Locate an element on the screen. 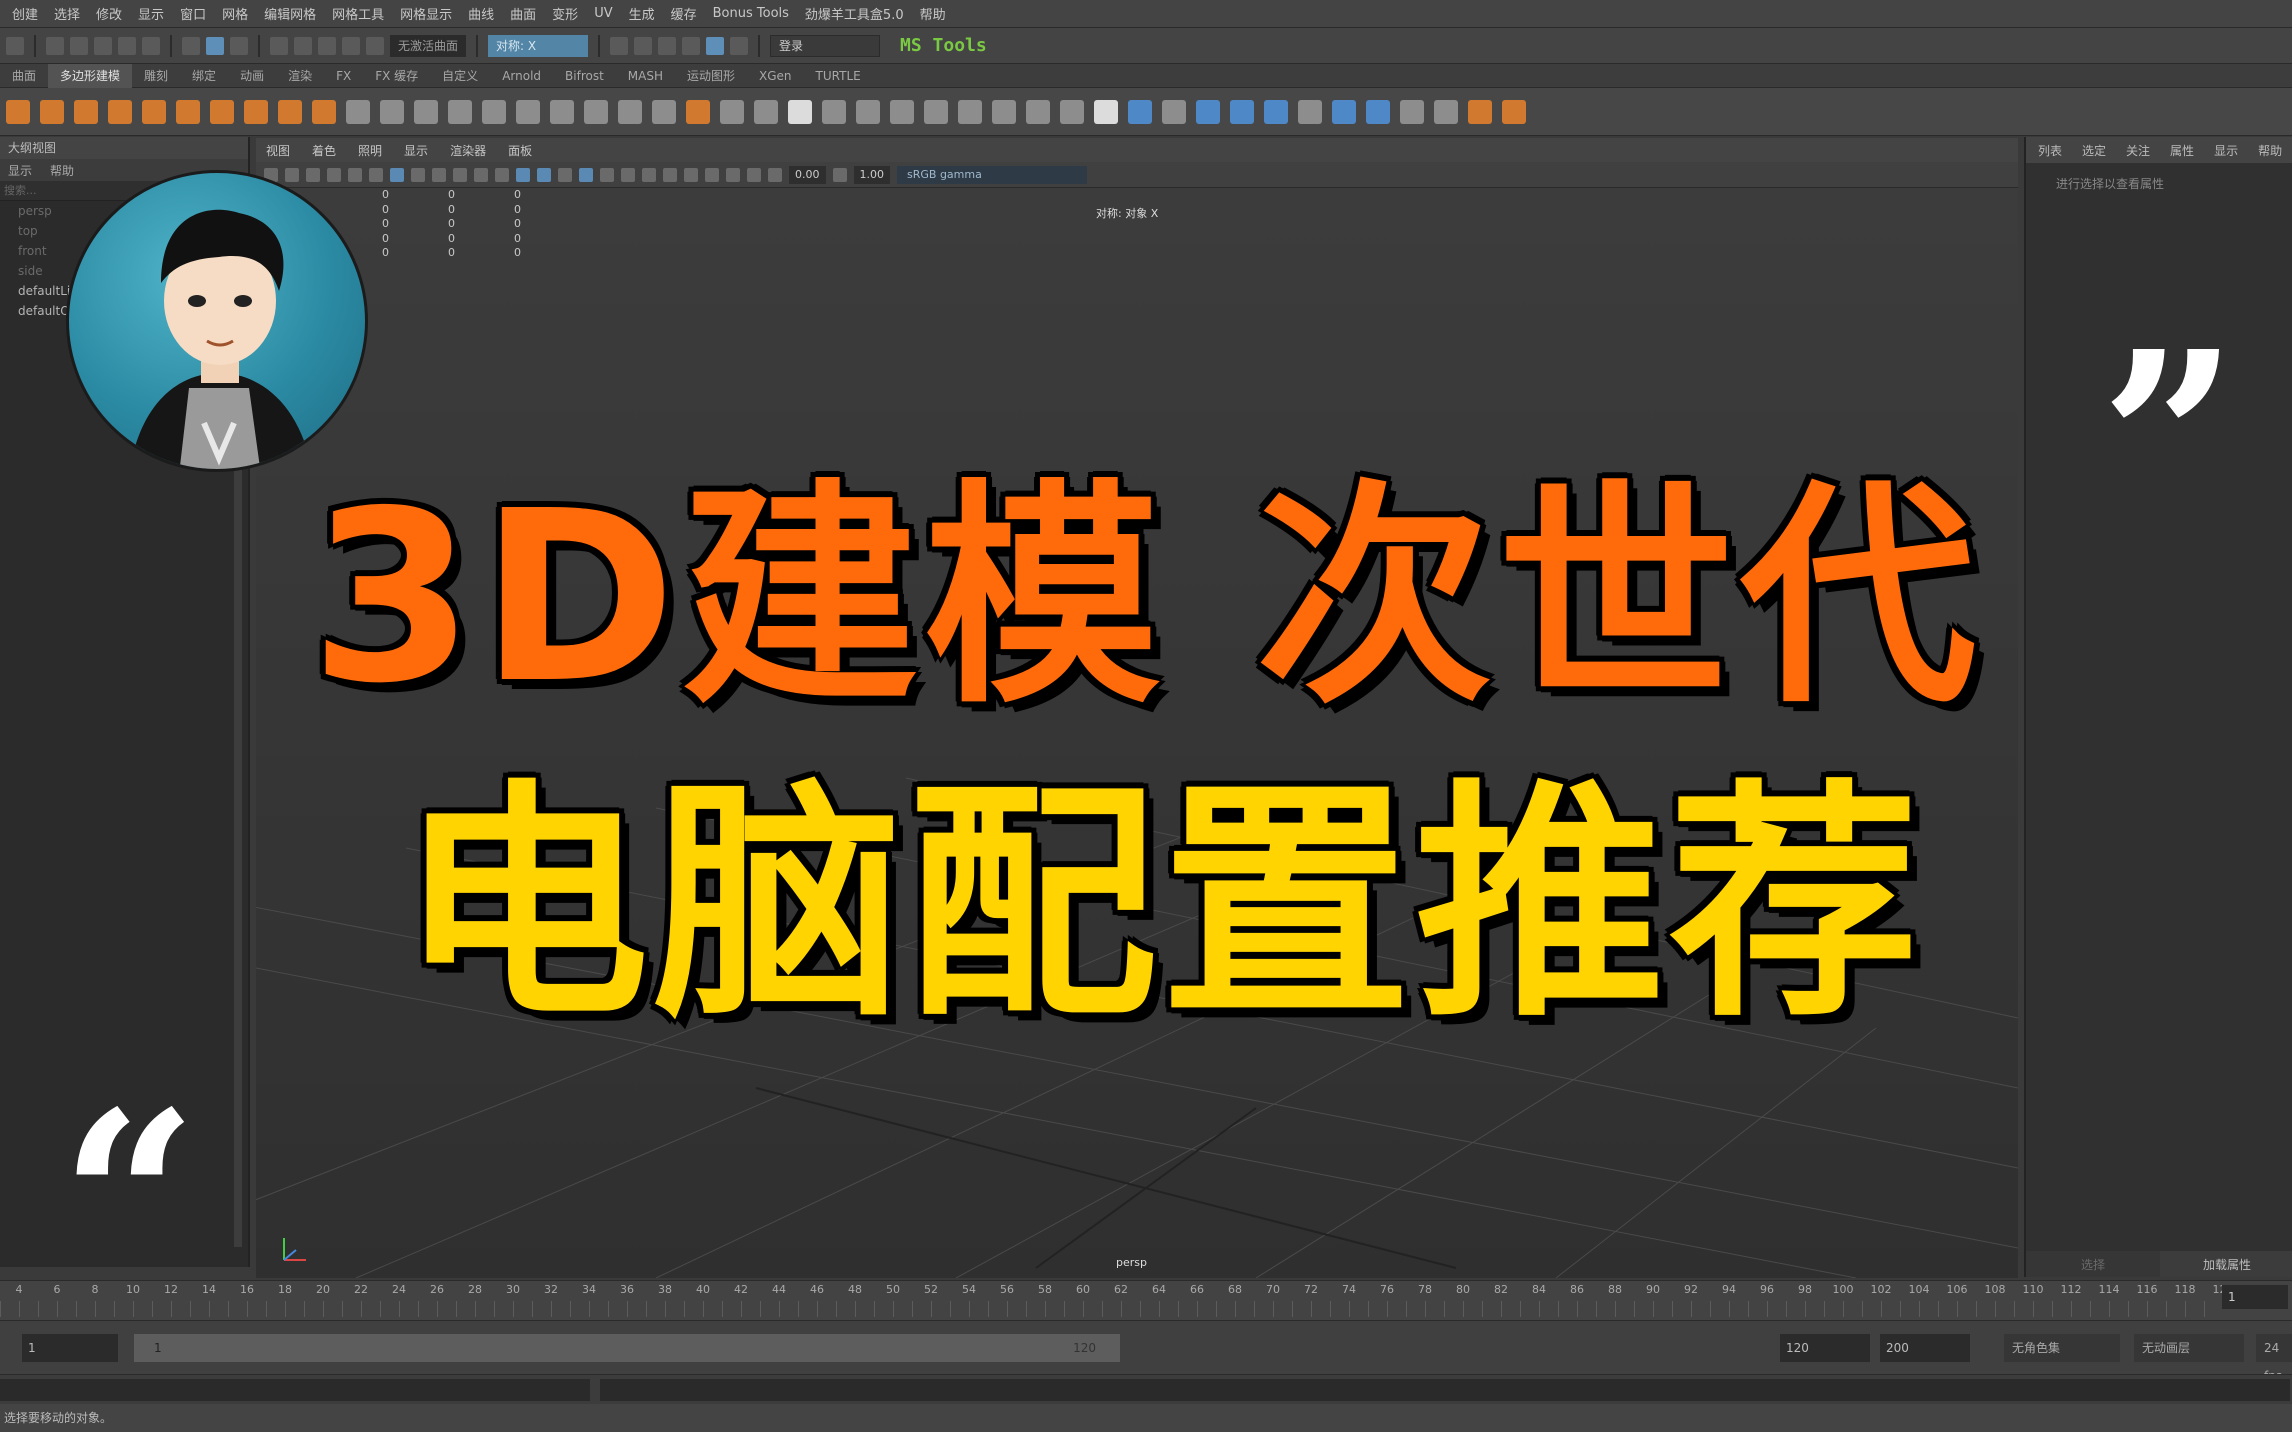 This screenshot has height=1432, width=2292. menu-curves: 曲线 is located at coordinates (481, 13).